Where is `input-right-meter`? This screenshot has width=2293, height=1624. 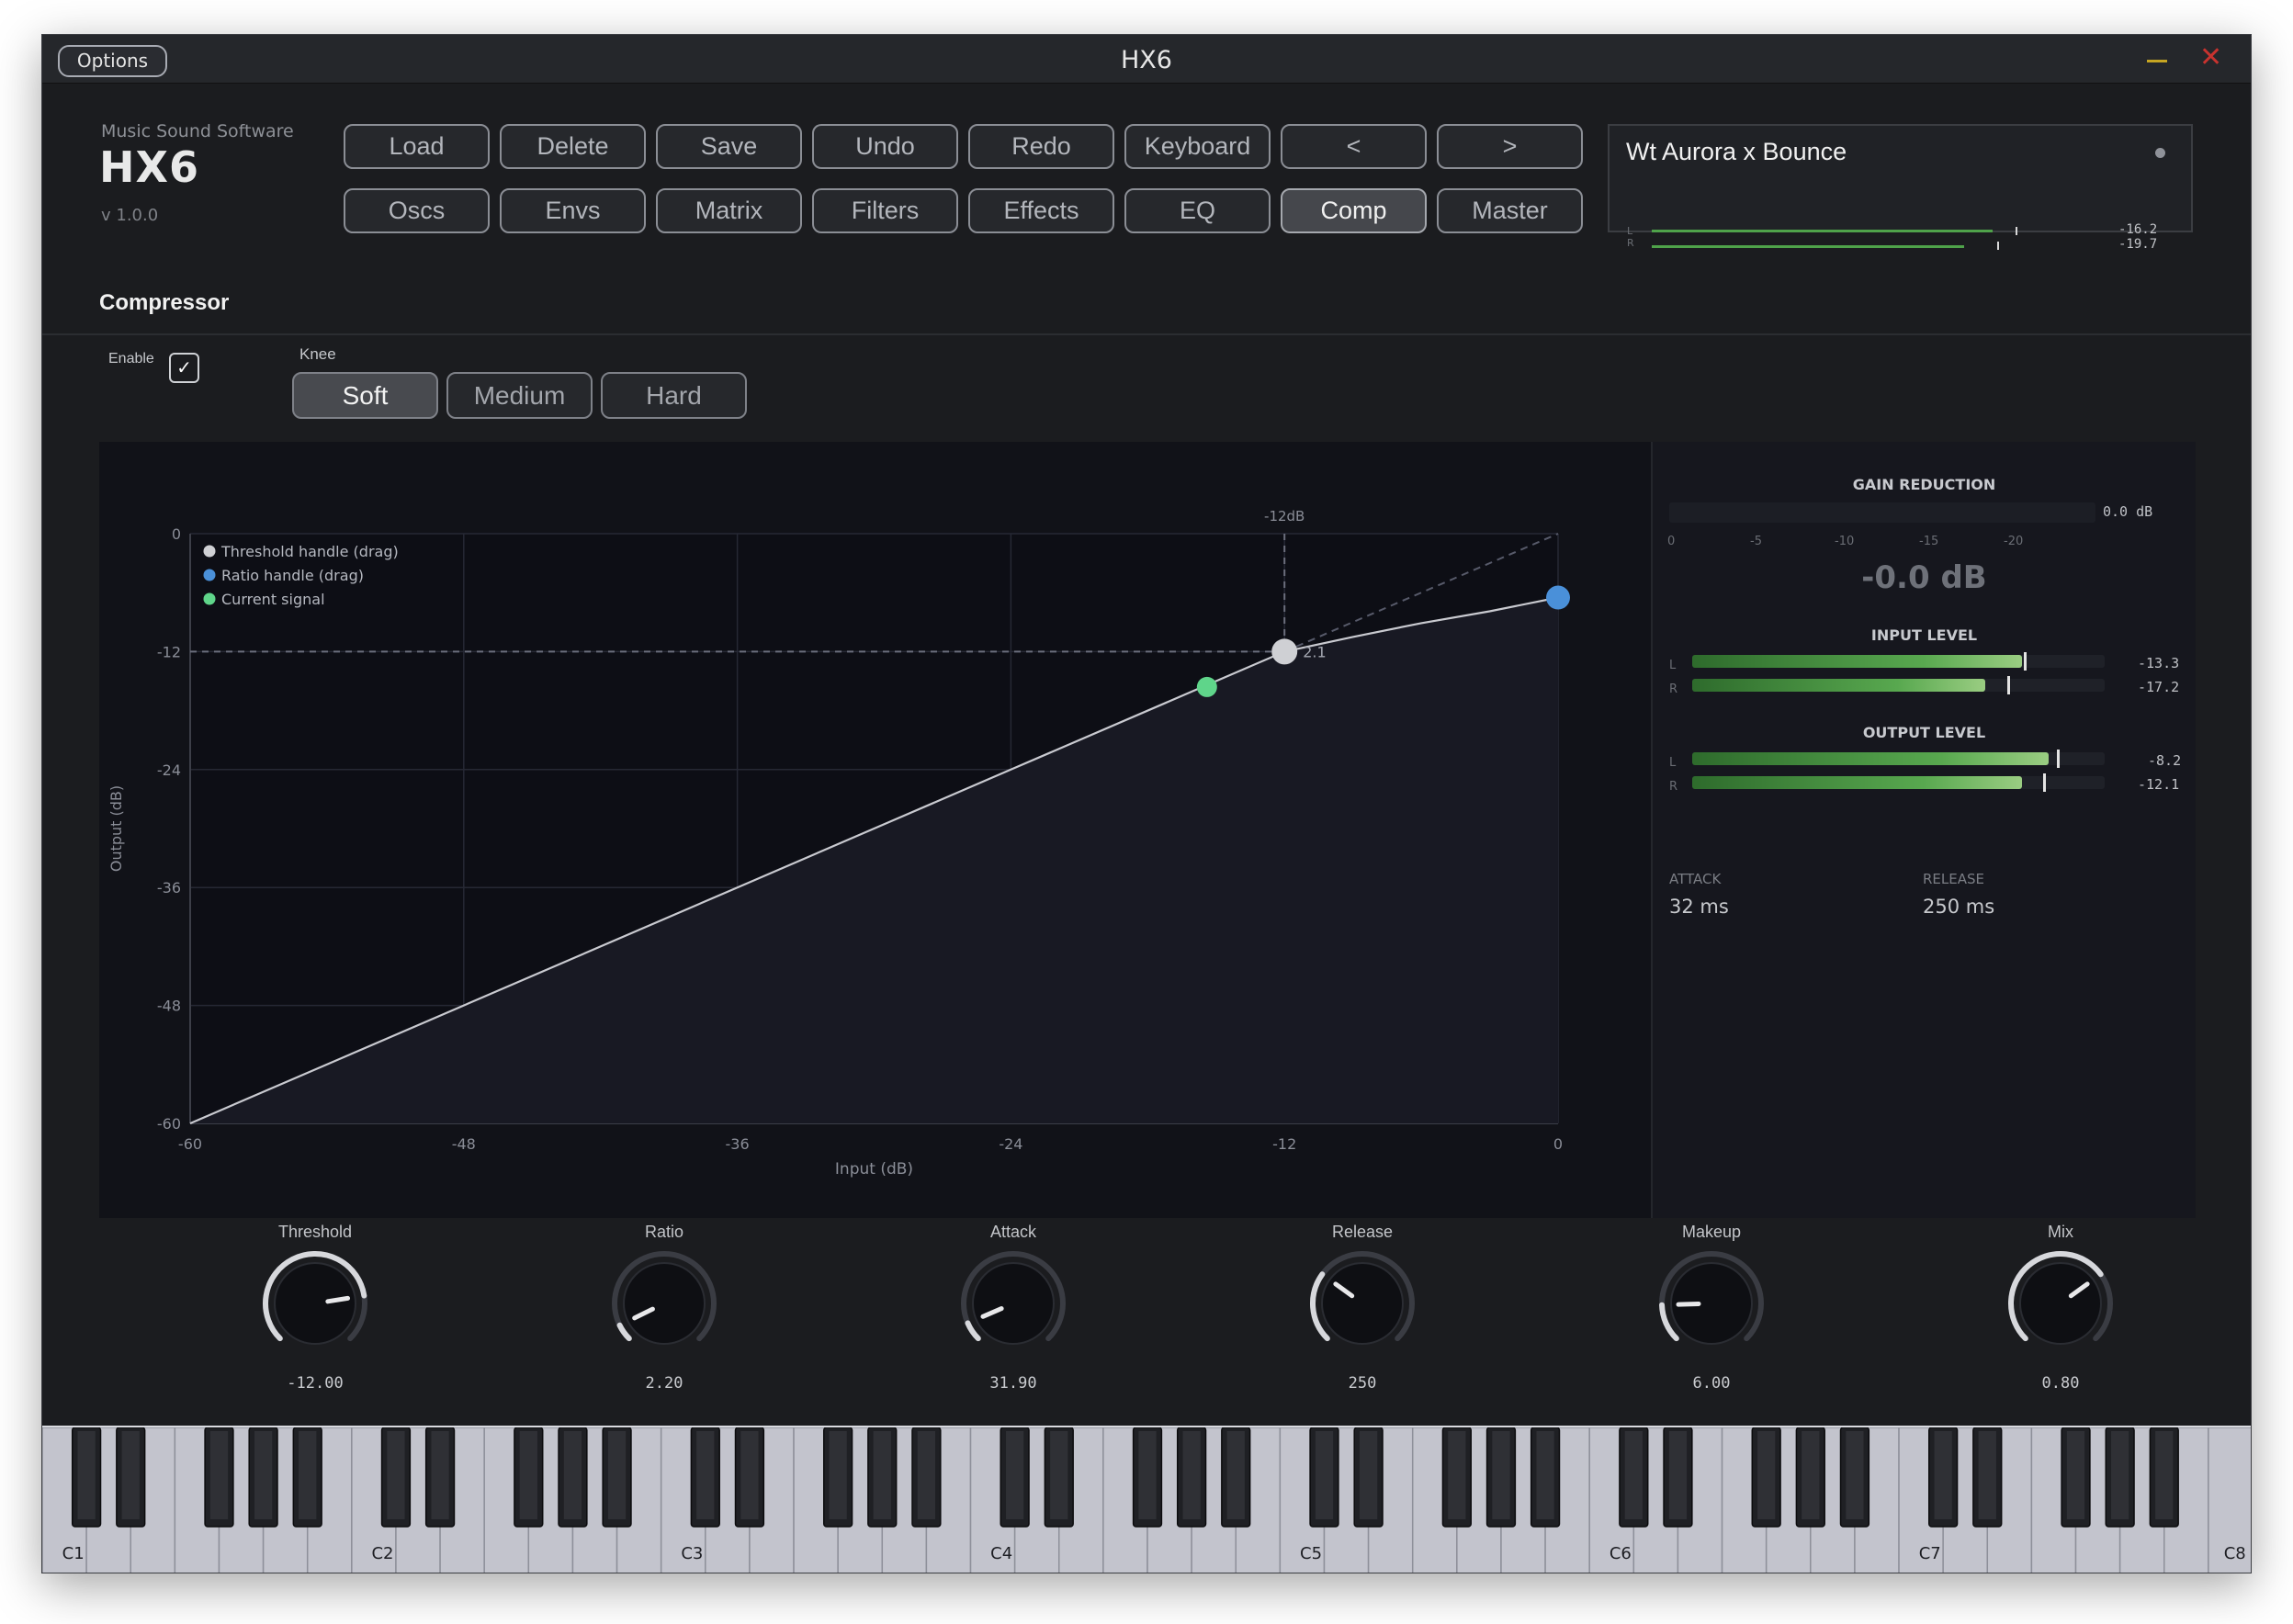 input-right-meter is located at coordinates (1898, 685).